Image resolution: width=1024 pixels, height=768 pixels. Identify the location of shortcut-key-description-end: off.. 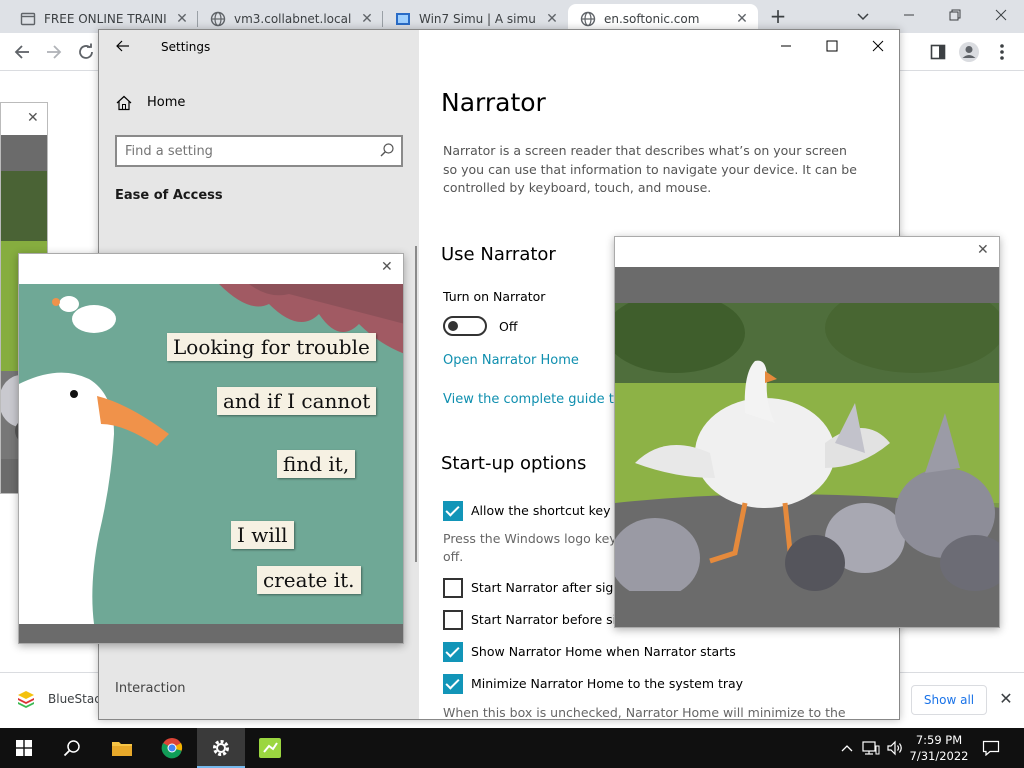
(453, 556).